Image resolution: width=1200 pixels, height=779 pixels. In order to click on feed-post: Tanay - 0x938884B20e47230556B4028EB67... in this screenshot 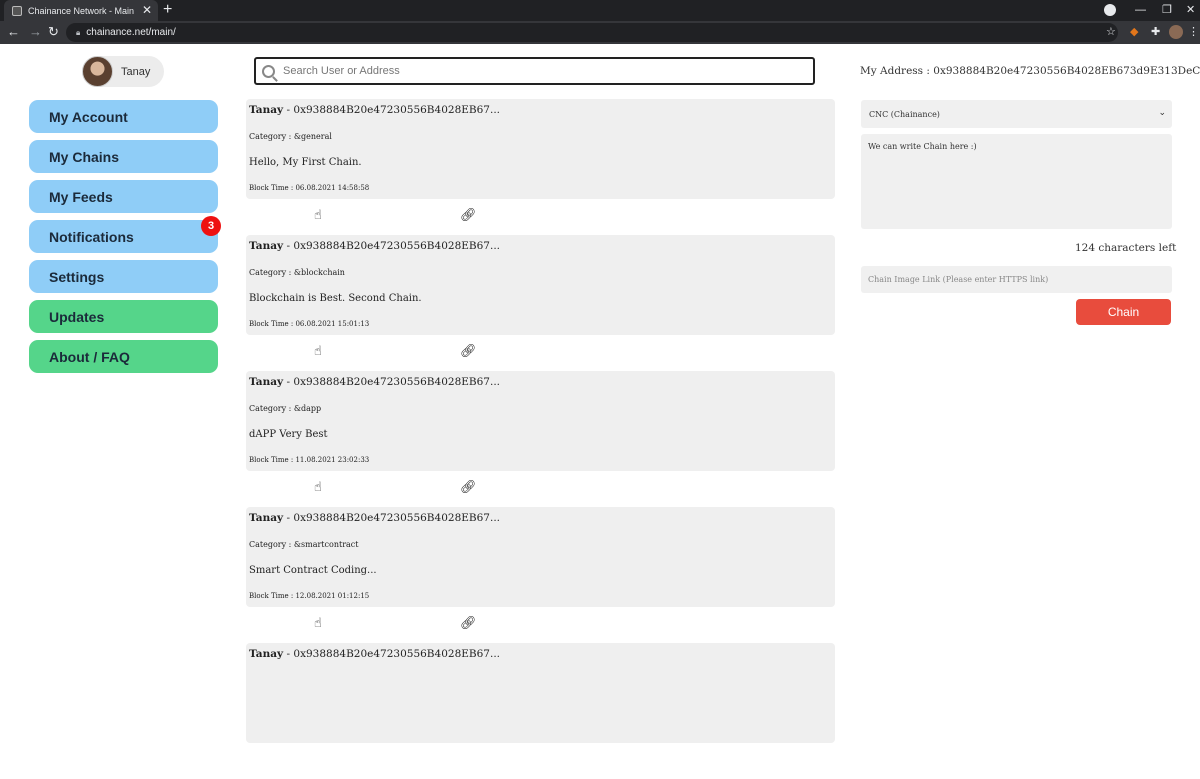, I will do `click(540, 711)`.